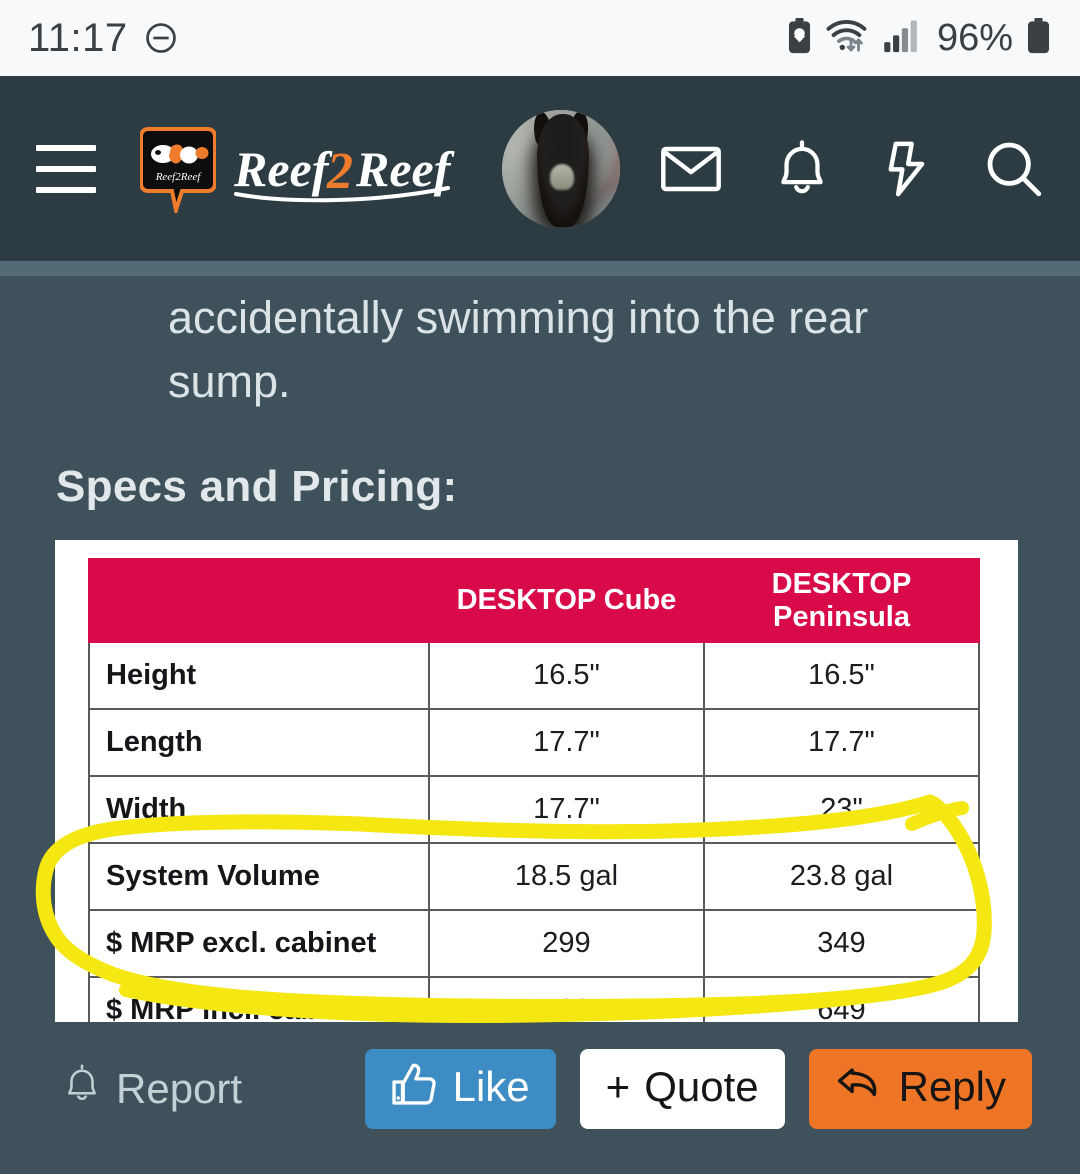 This screenshot has width=1080, height=1174. What do you see at coordinates (179, 177) in the screenshot?
I see `svg-text: Reef2Reef` at bounding box center [179, 177].